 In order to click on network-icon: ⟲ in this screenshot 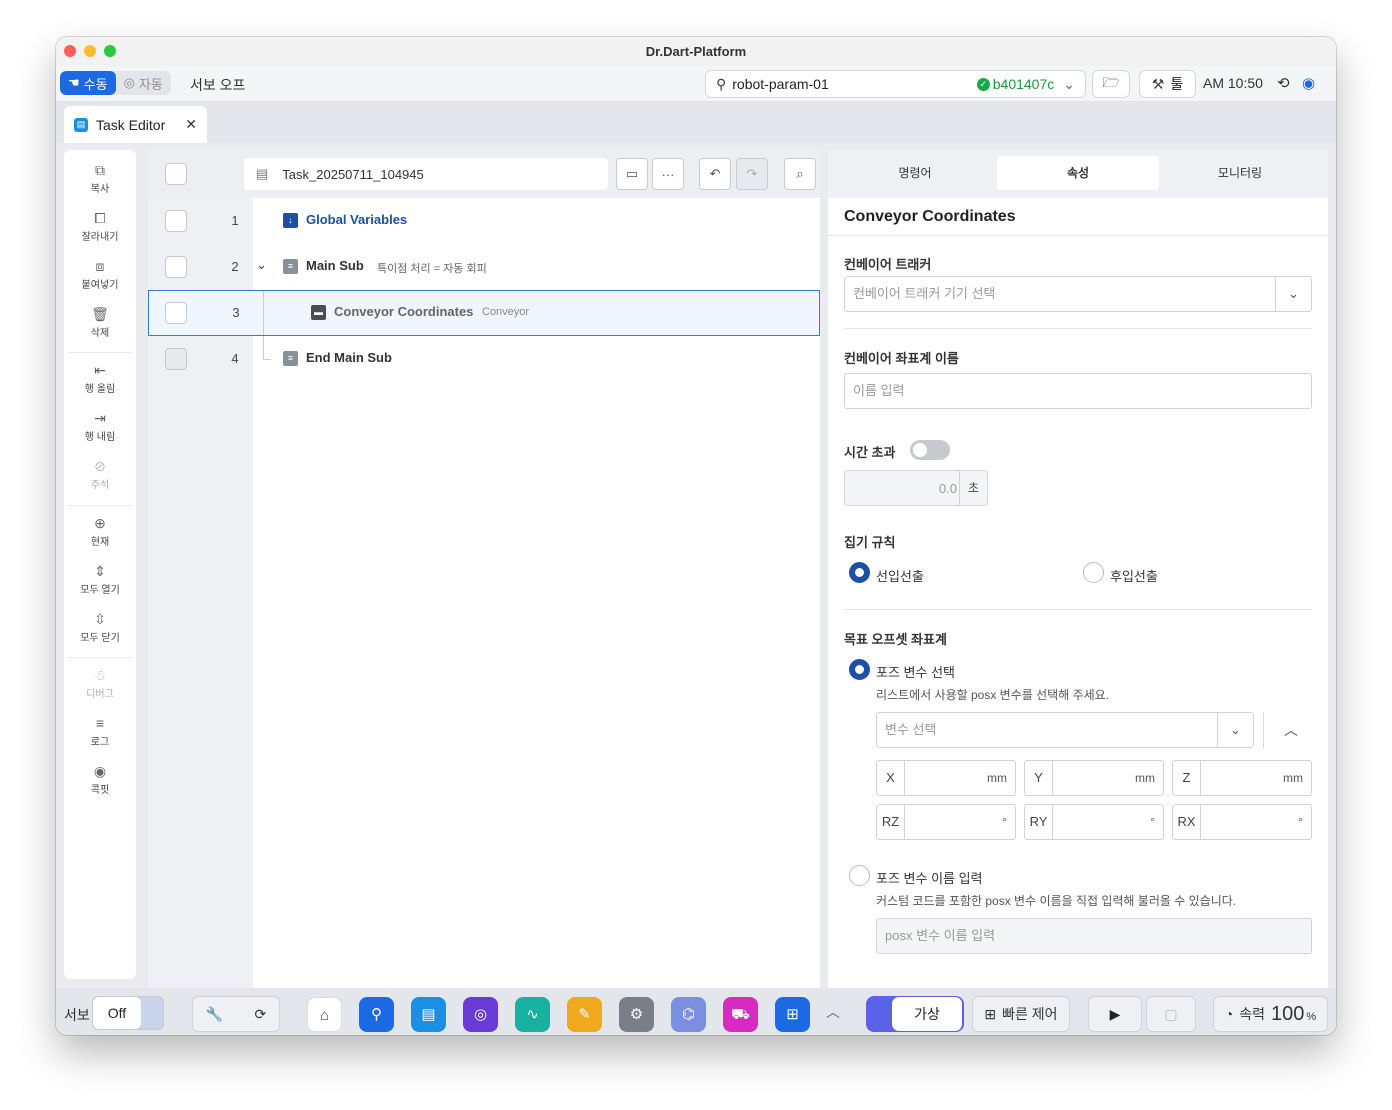, I will do `click(1283, 83)`.